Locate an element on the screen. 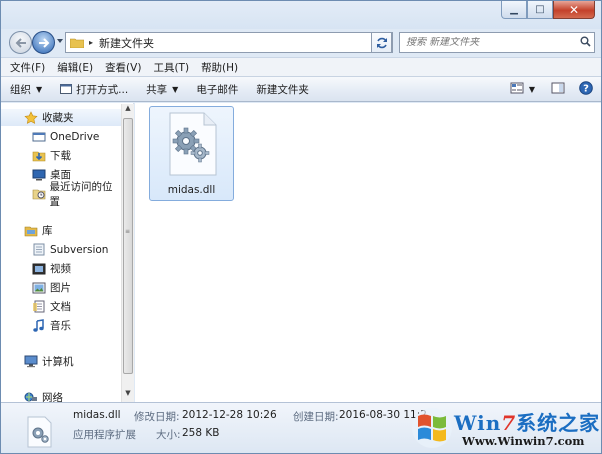 This screenshot has height=454, width=602. preview-pane-icon is located at coordinates (558, 89).